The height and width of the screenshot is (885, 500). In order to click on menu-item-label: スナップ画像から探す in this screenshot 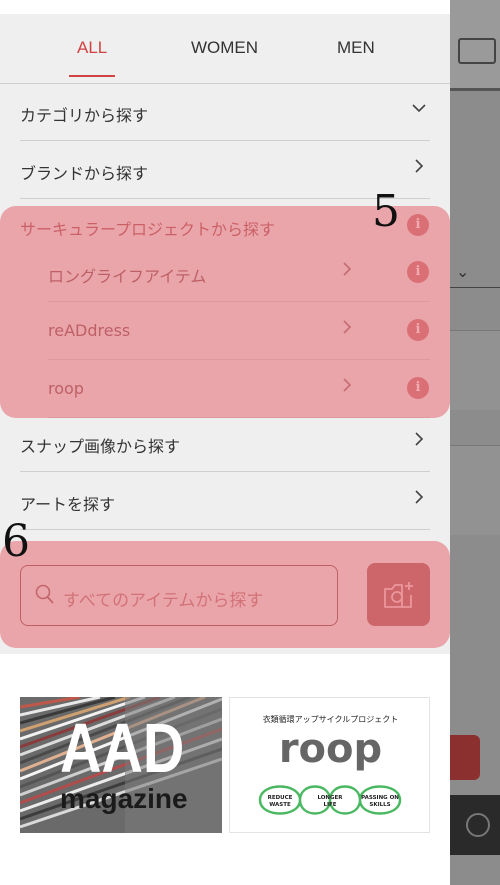, I will do `click(100, 446)`.